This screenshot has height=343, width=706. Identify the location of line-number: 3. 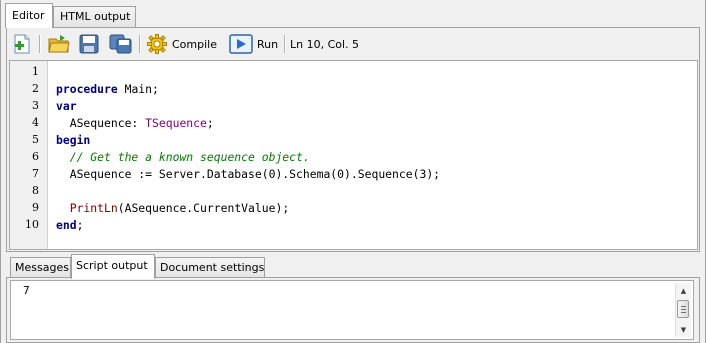
(35, 105).